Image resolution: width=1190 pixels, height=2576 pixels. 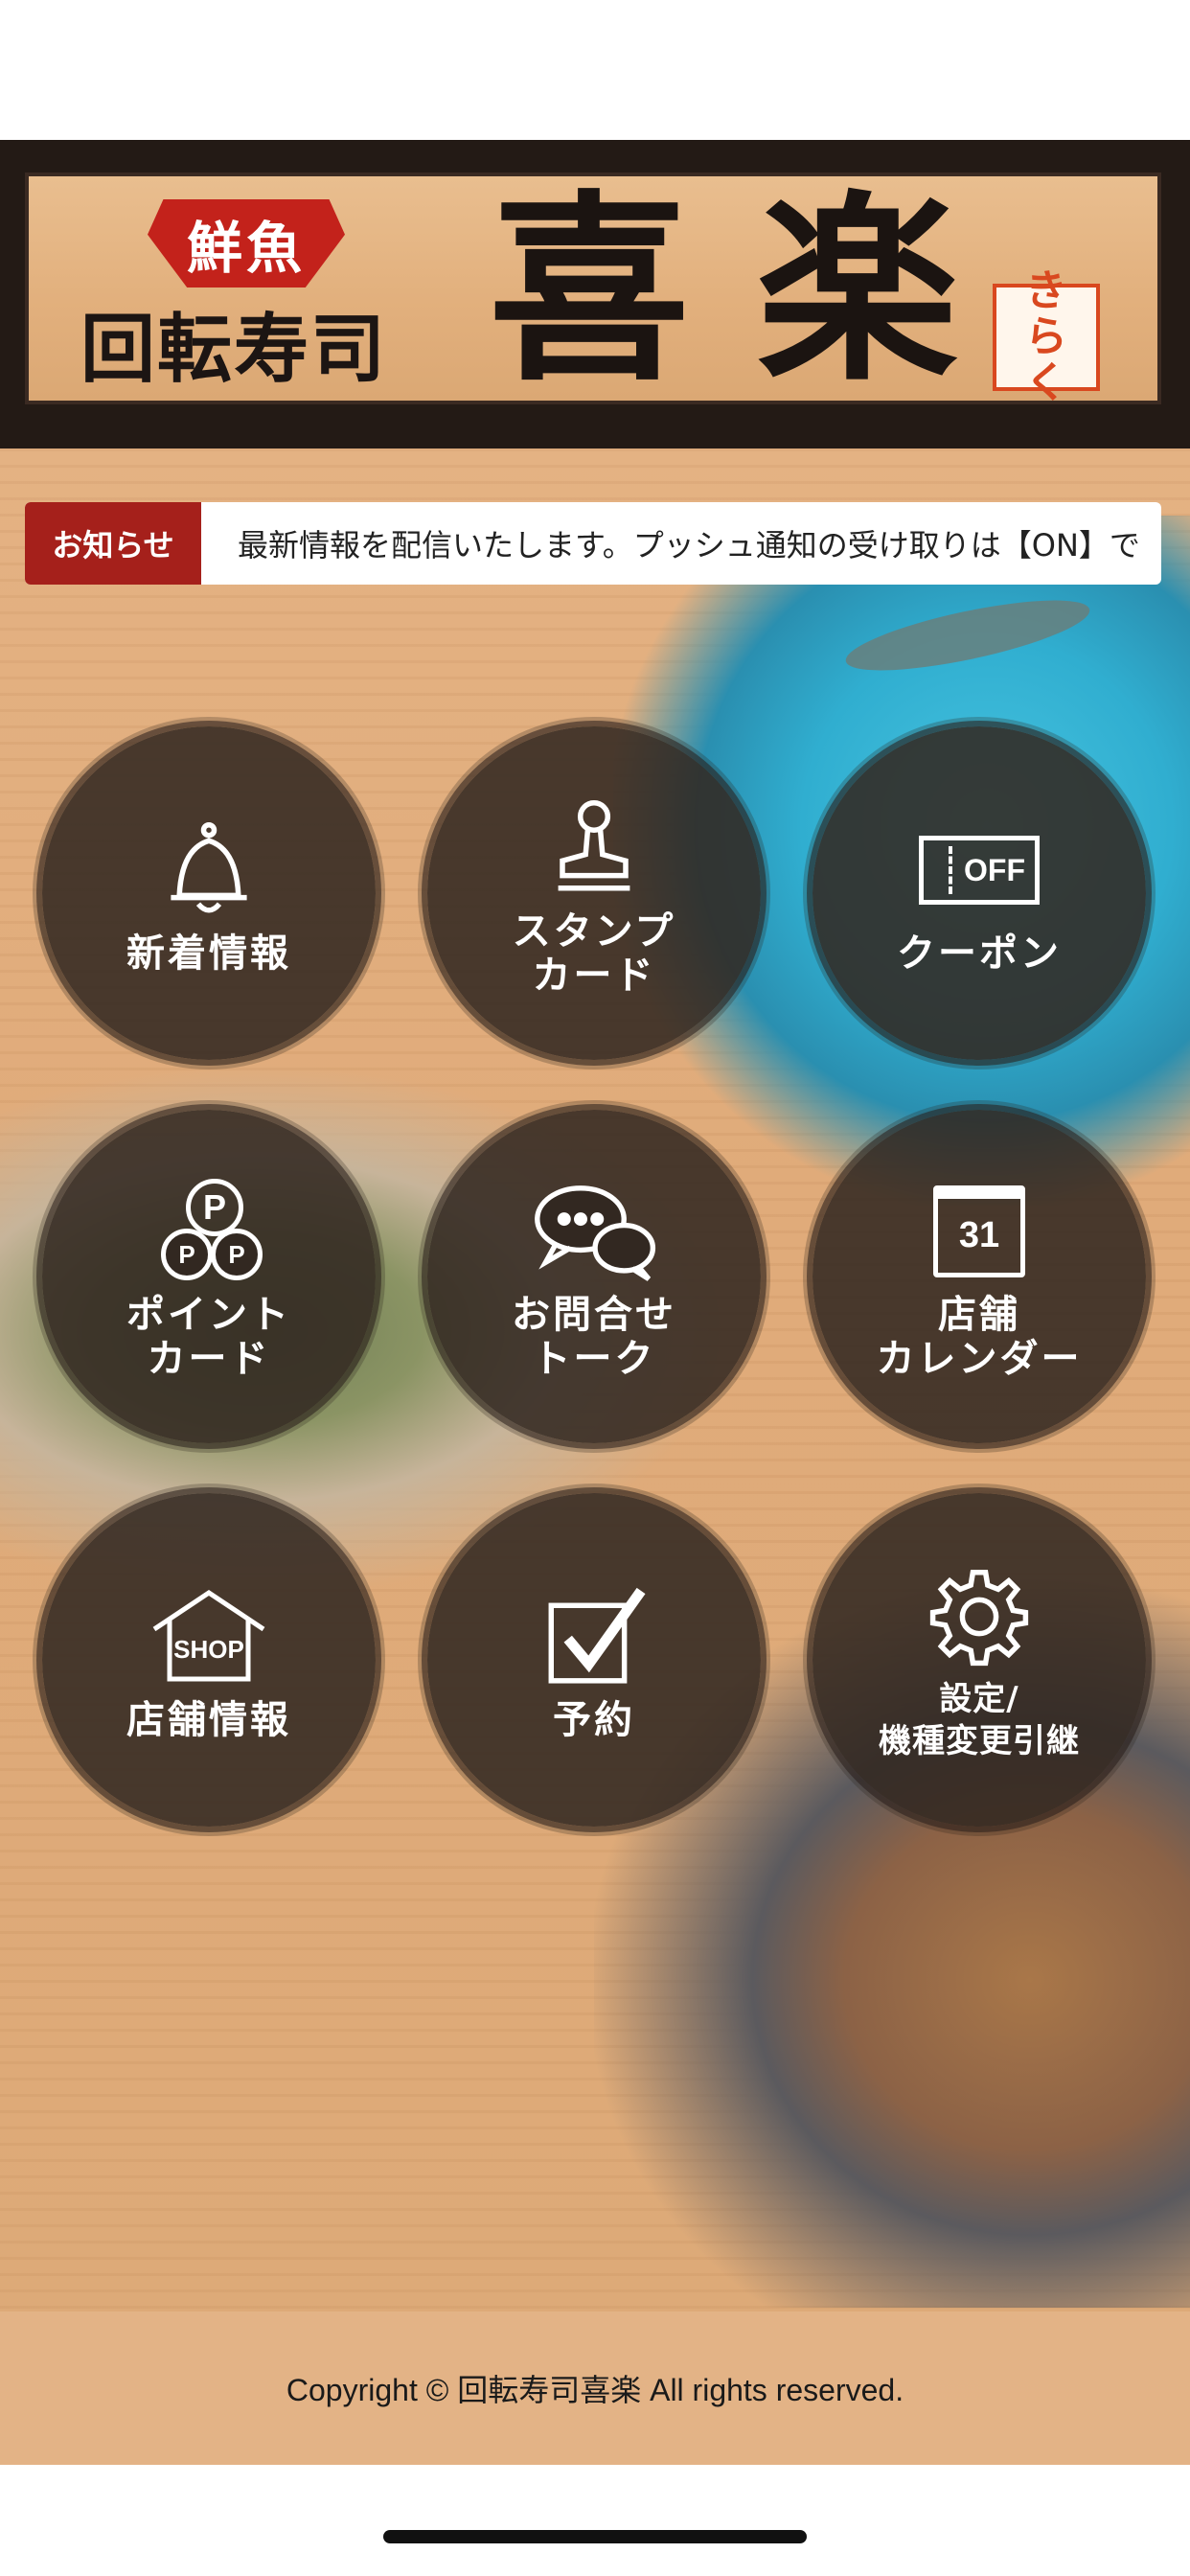 I want to click on kana-logo: きらく, so click(x=1046, y=337).